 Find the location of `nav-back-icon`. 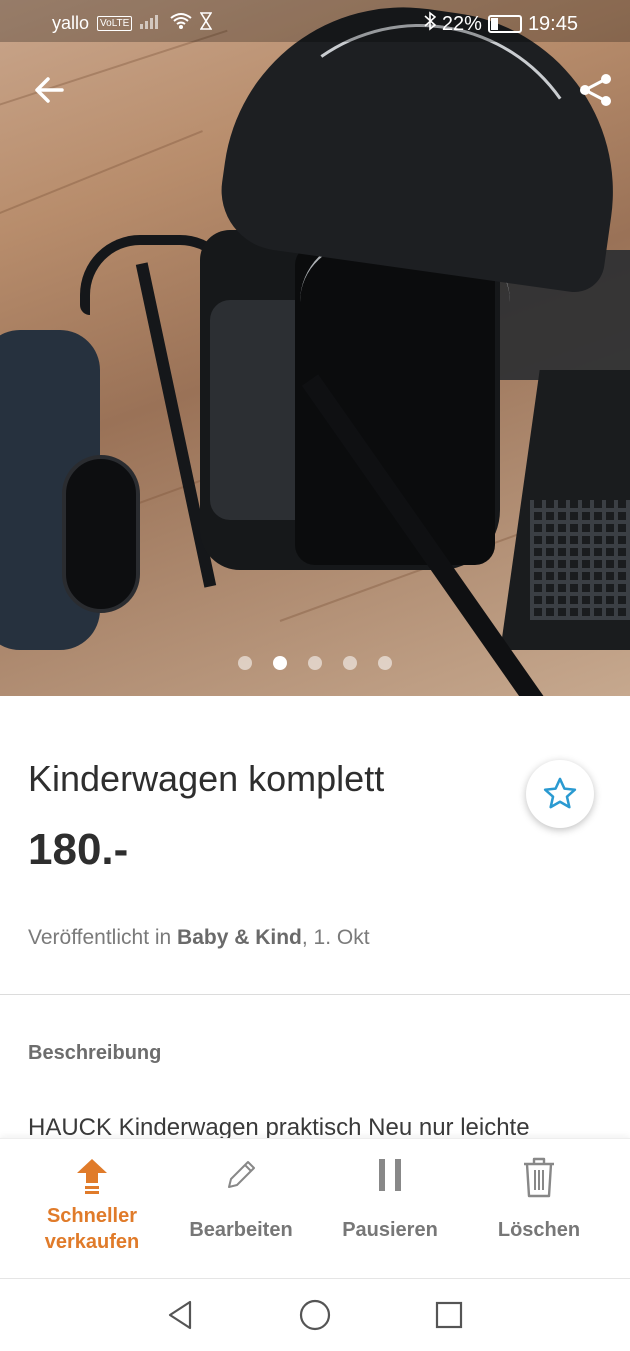

nav-back-icon is located at coordinates (180, 1315).